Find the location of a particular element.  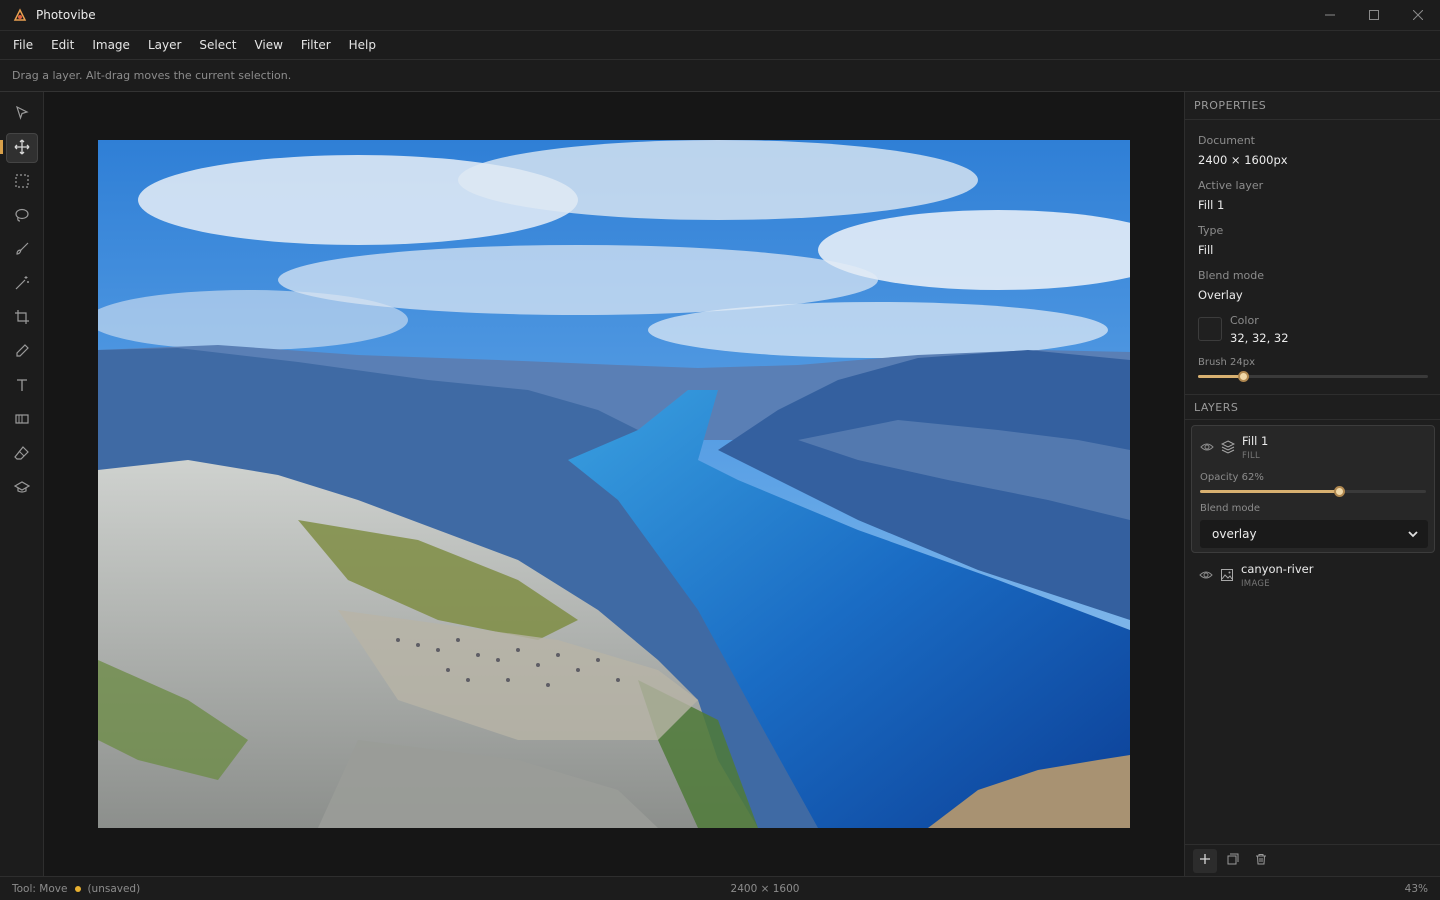

active-layer-label: Active layer is located at coordinates (1231, 185).